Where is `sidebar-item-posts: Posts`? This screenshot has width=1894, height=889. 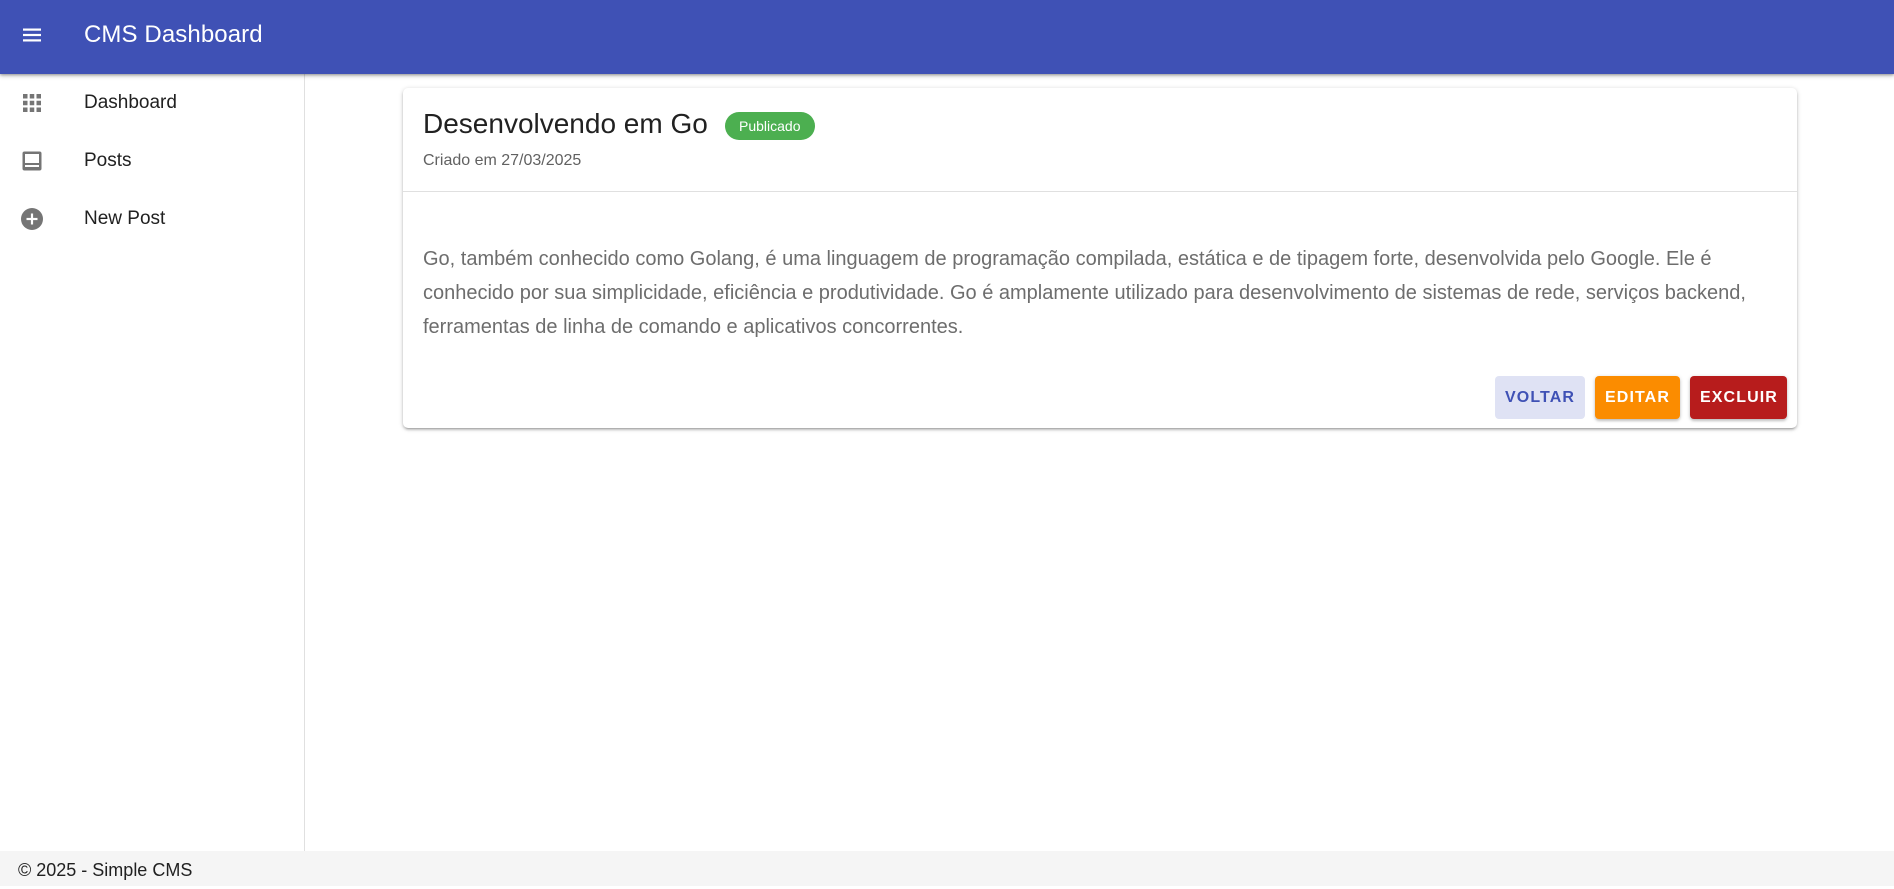 sidebar-item-posts: Posts is located at coordinates (152, 161).